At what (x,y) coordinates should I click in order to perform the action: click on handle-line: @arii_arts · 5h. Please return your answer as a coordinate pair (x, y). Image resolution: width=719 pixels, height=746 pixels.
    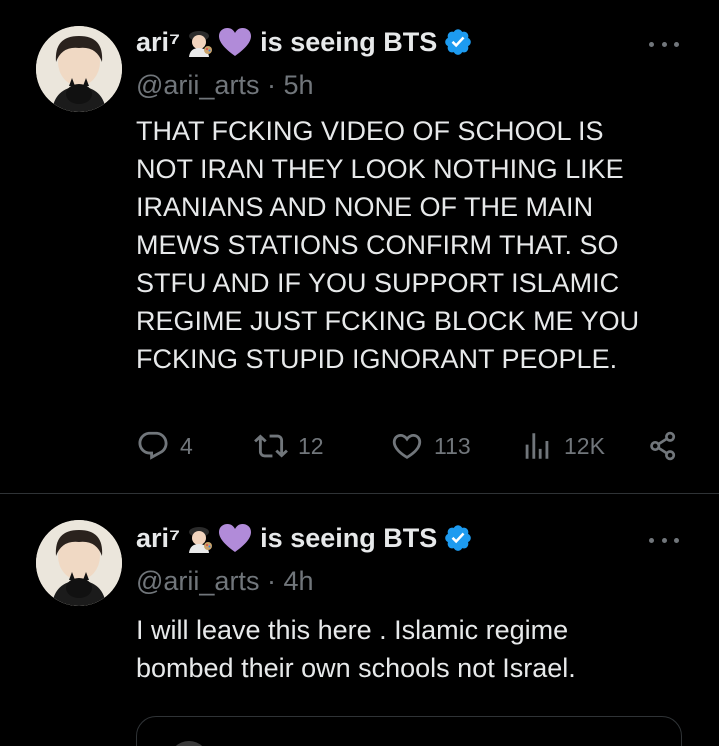
    Looking at the image, I should click on (225, 85).